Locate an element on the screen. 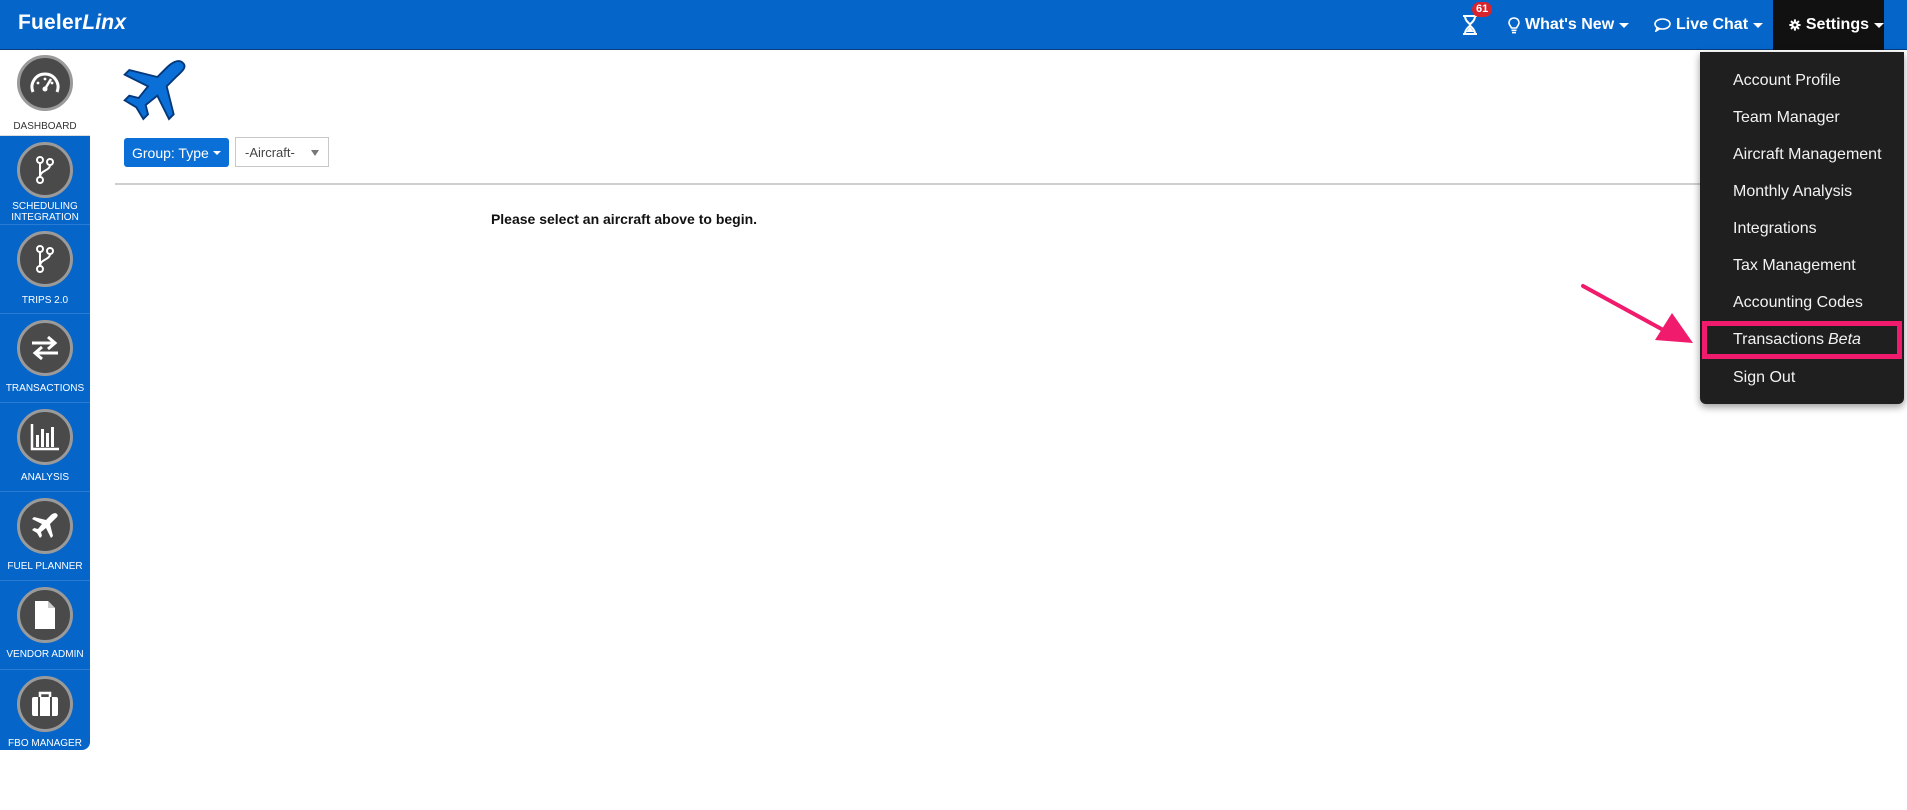  sidebar-item-trips: Trips 2.0 is located at coordinates (45, 270).